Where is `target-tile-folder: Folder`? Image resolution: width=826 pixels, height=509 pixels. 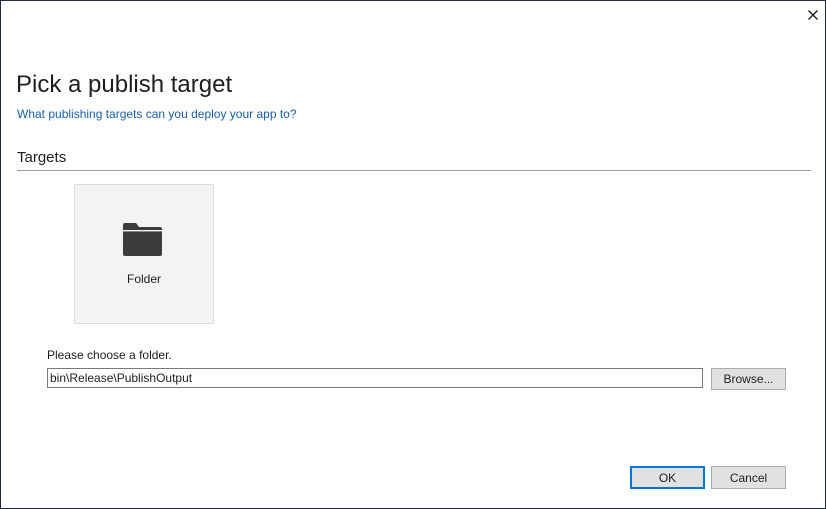 target-tile-folder: Folder is located at coordinates (144, 254).